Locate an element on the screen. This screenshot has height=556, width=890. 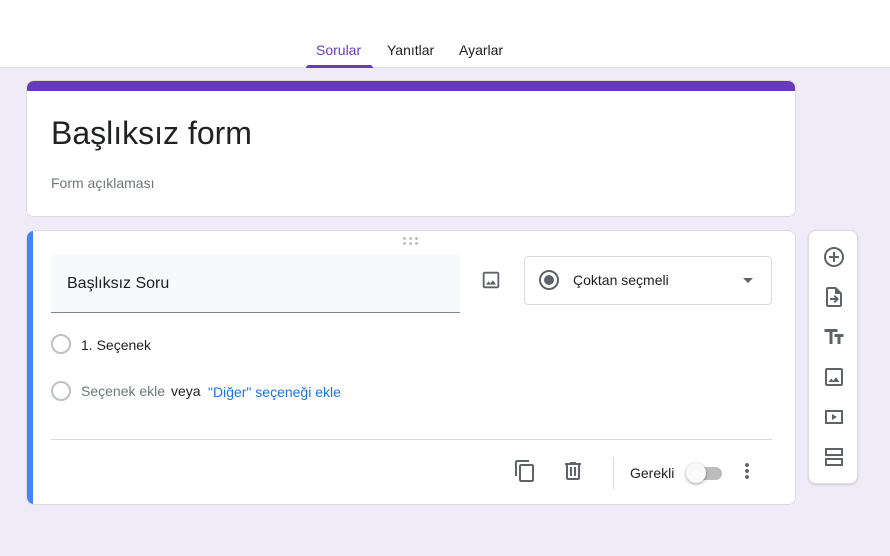
trash-icon is located at coordinates (573, 471).